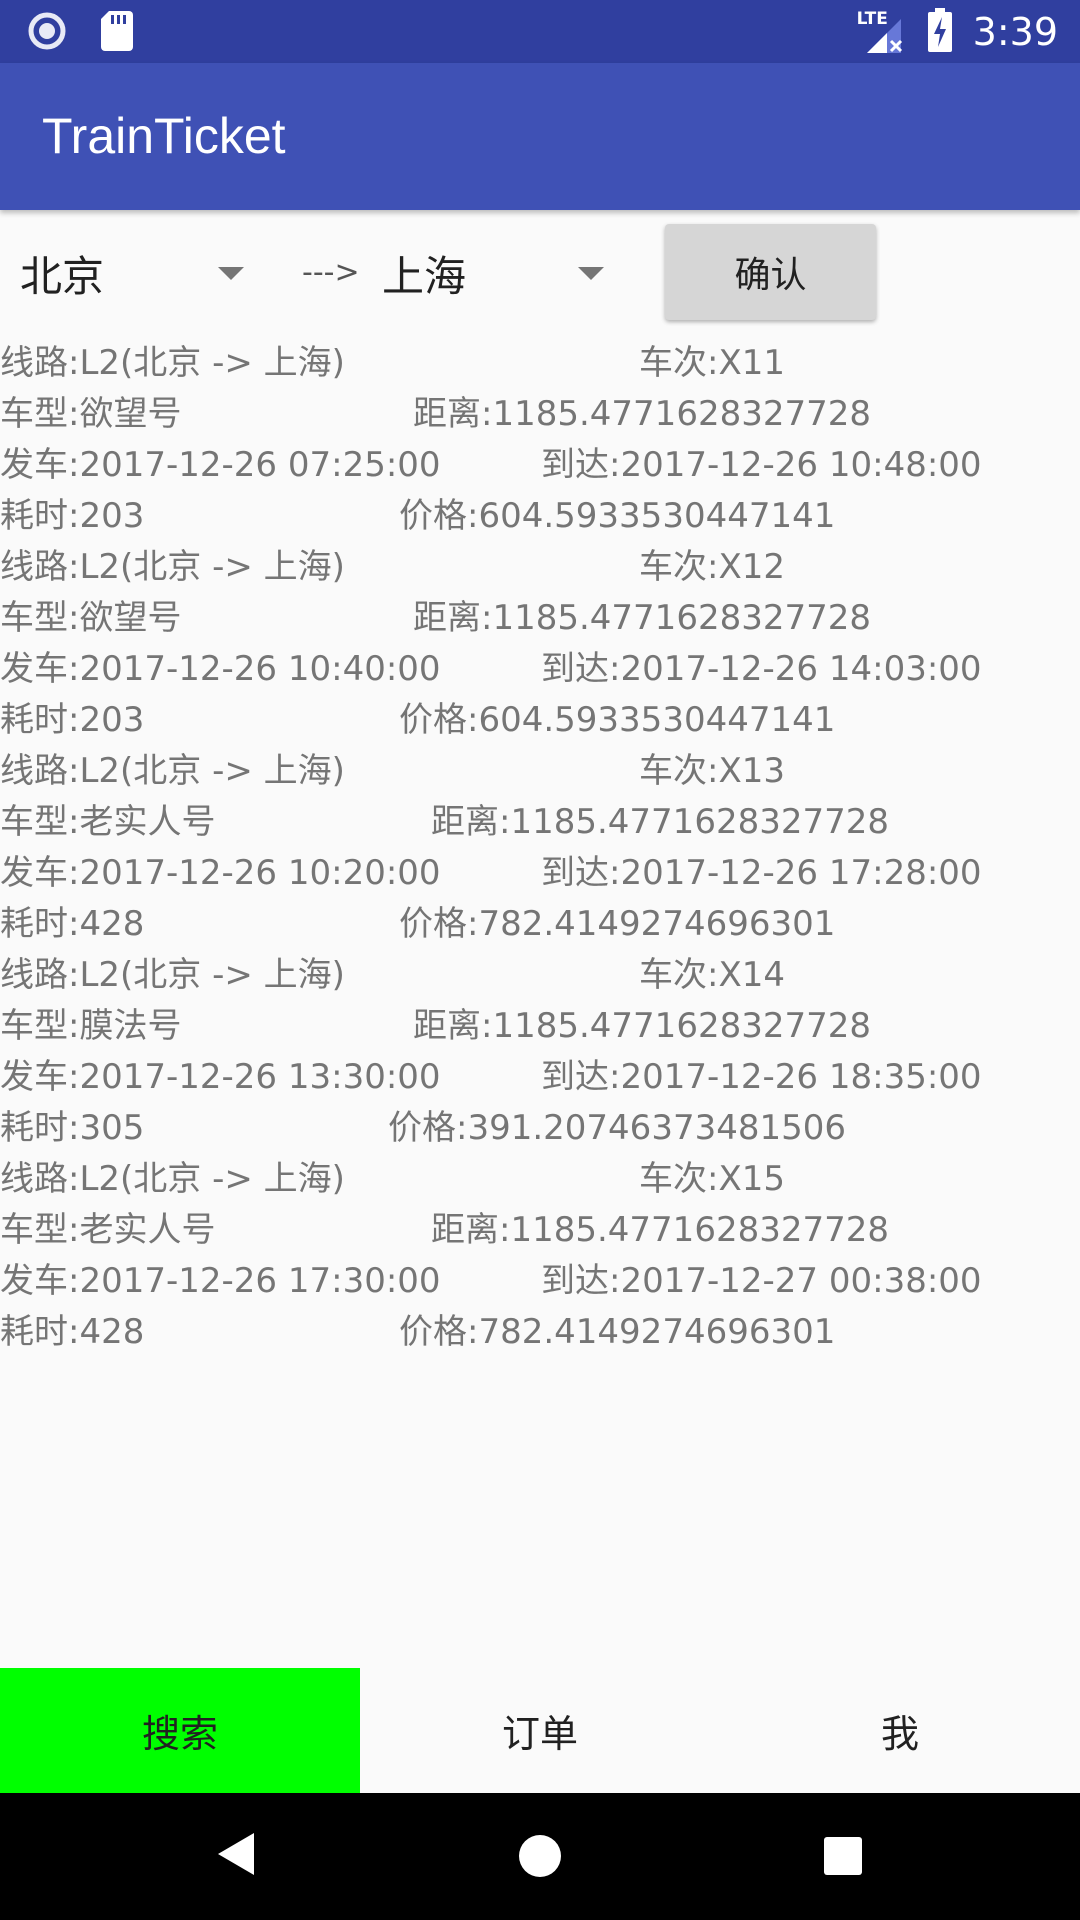 The width and height of the screenshot is (1080, 1920). Describe the element at coordinates (712, 1179) in the screenshot. I see `train-number-text: 车次:X15` at that location.